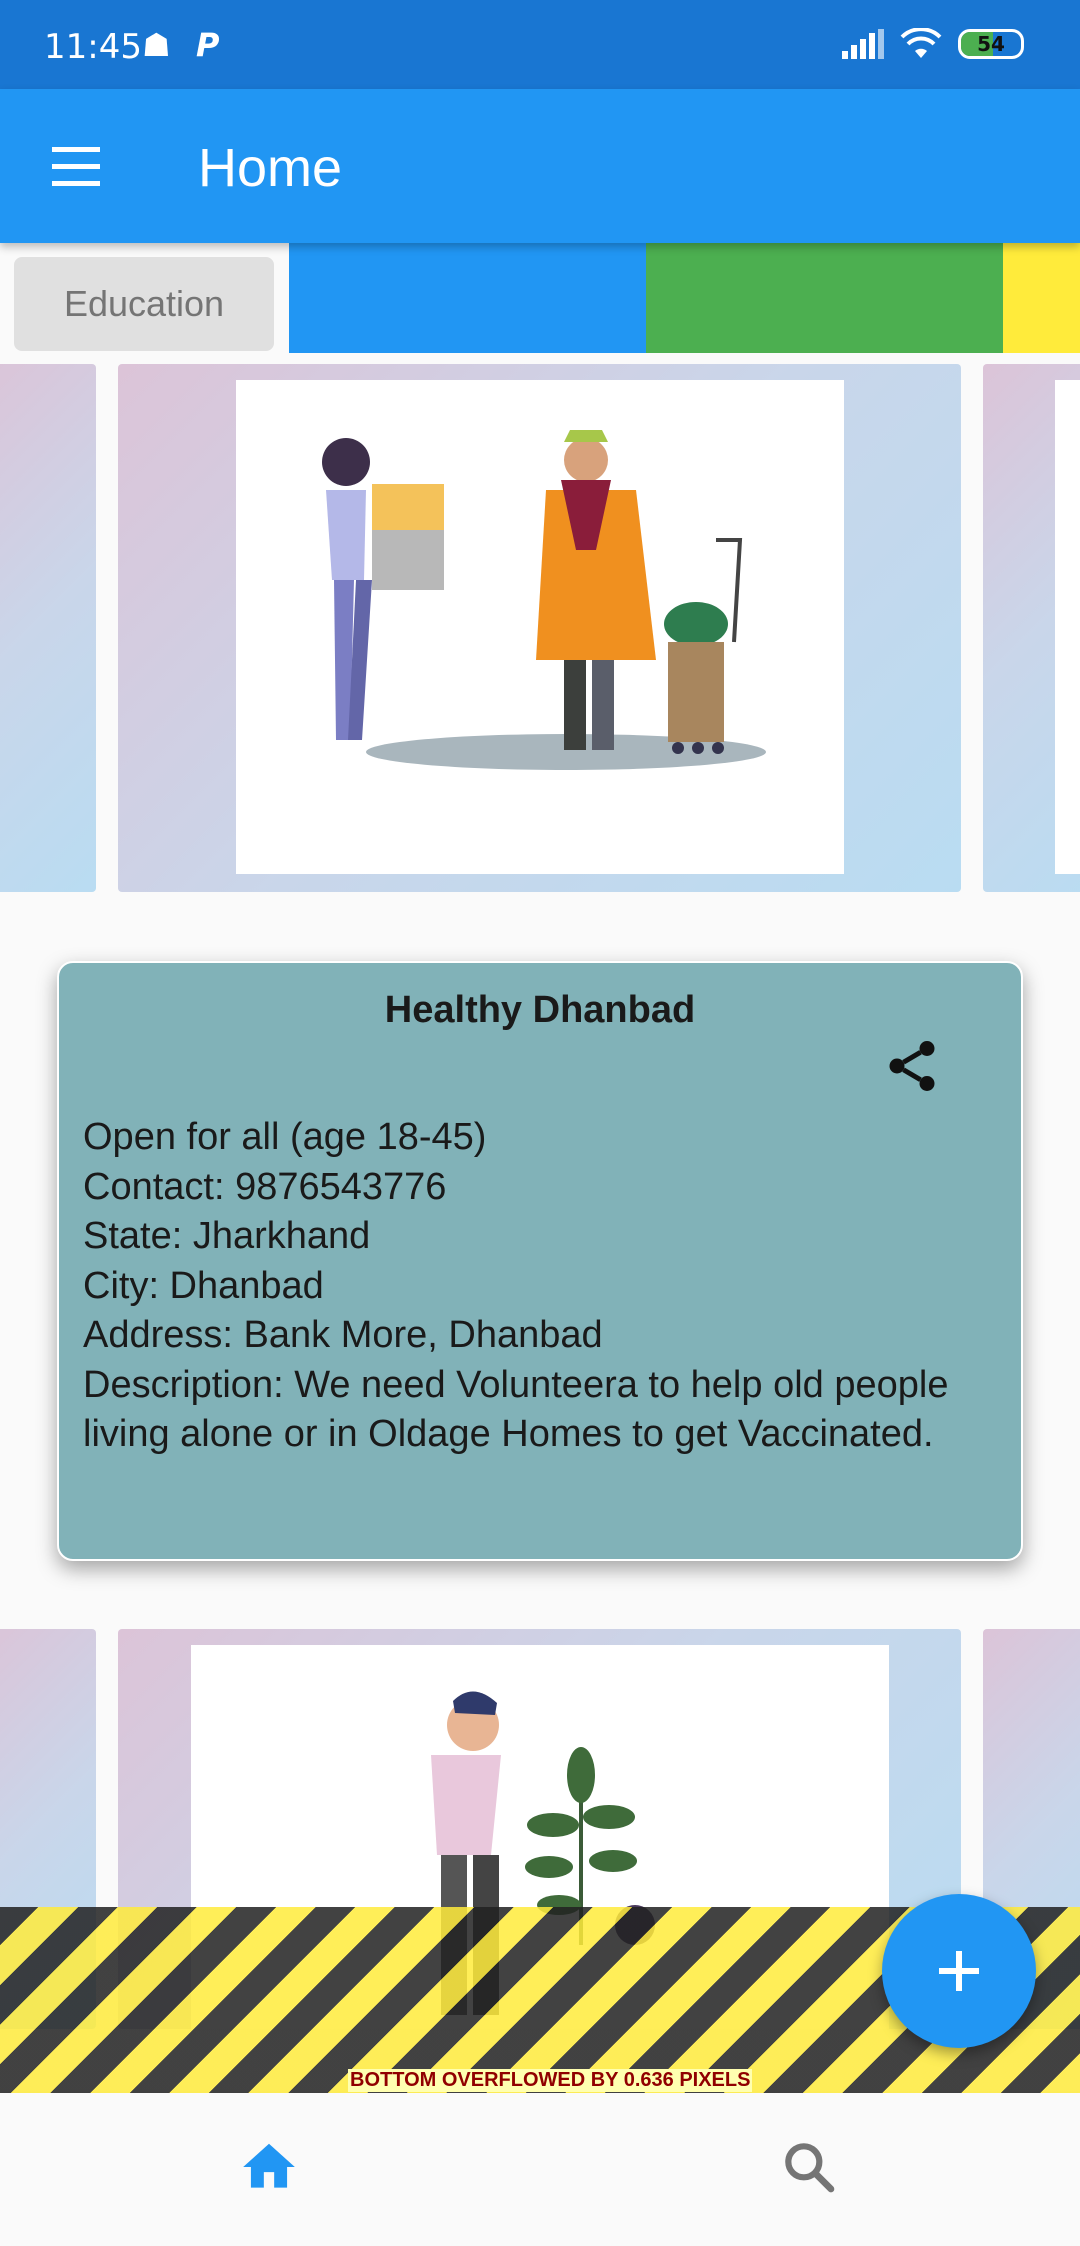 The image size is (1080, 2246). I want to click on home-icon, so click(269, 2165).